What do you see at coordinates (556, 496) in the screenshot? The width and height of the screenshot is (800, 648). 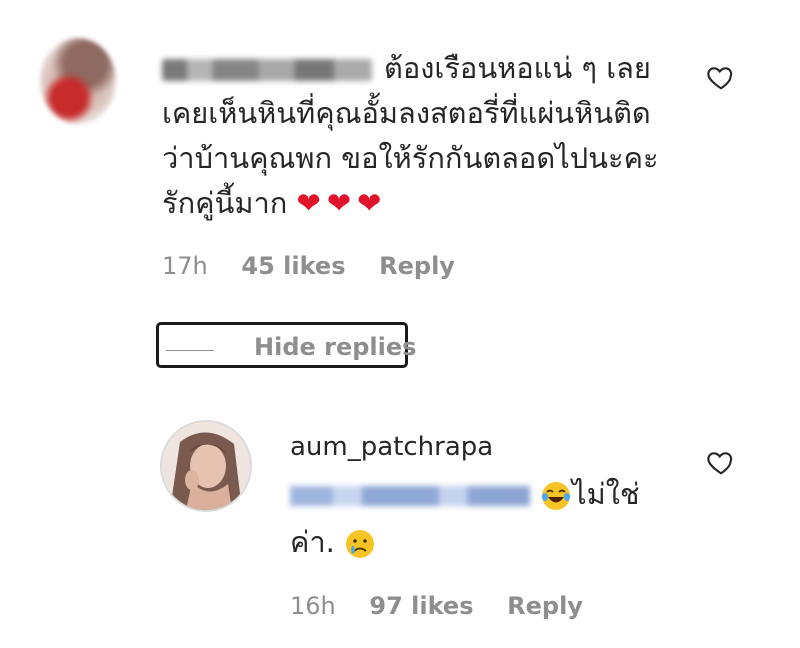 I see `face-with-tears-of-joy-emoji` at bounding box center [556, 496].